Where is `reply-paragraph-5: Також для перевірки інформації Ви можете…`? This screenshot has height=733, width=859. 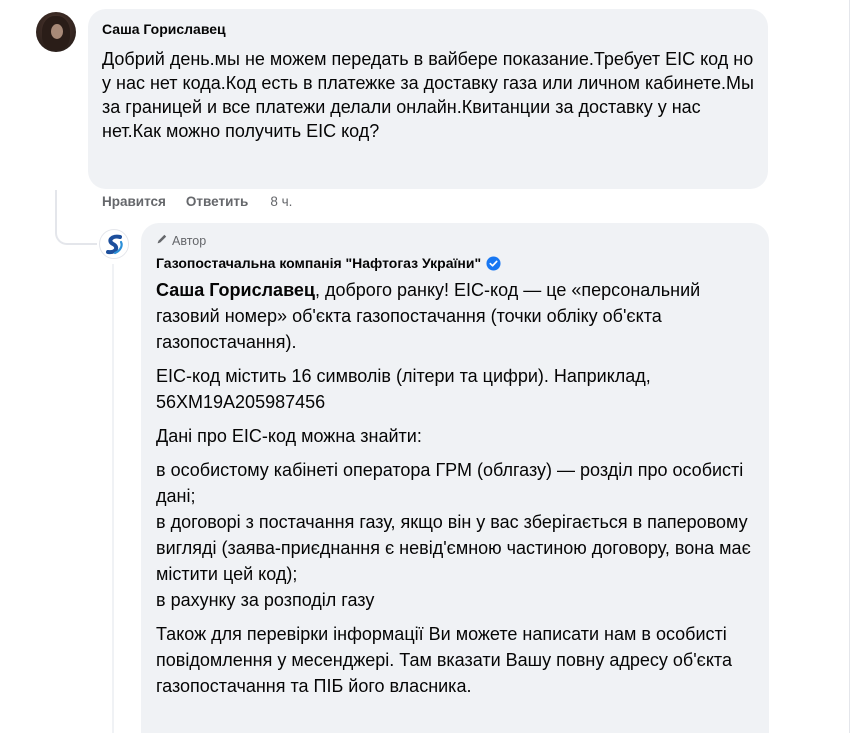 reply-paragraph-5: Також для перевірки інформації Ви можете… is located at coordinates (444, 660).